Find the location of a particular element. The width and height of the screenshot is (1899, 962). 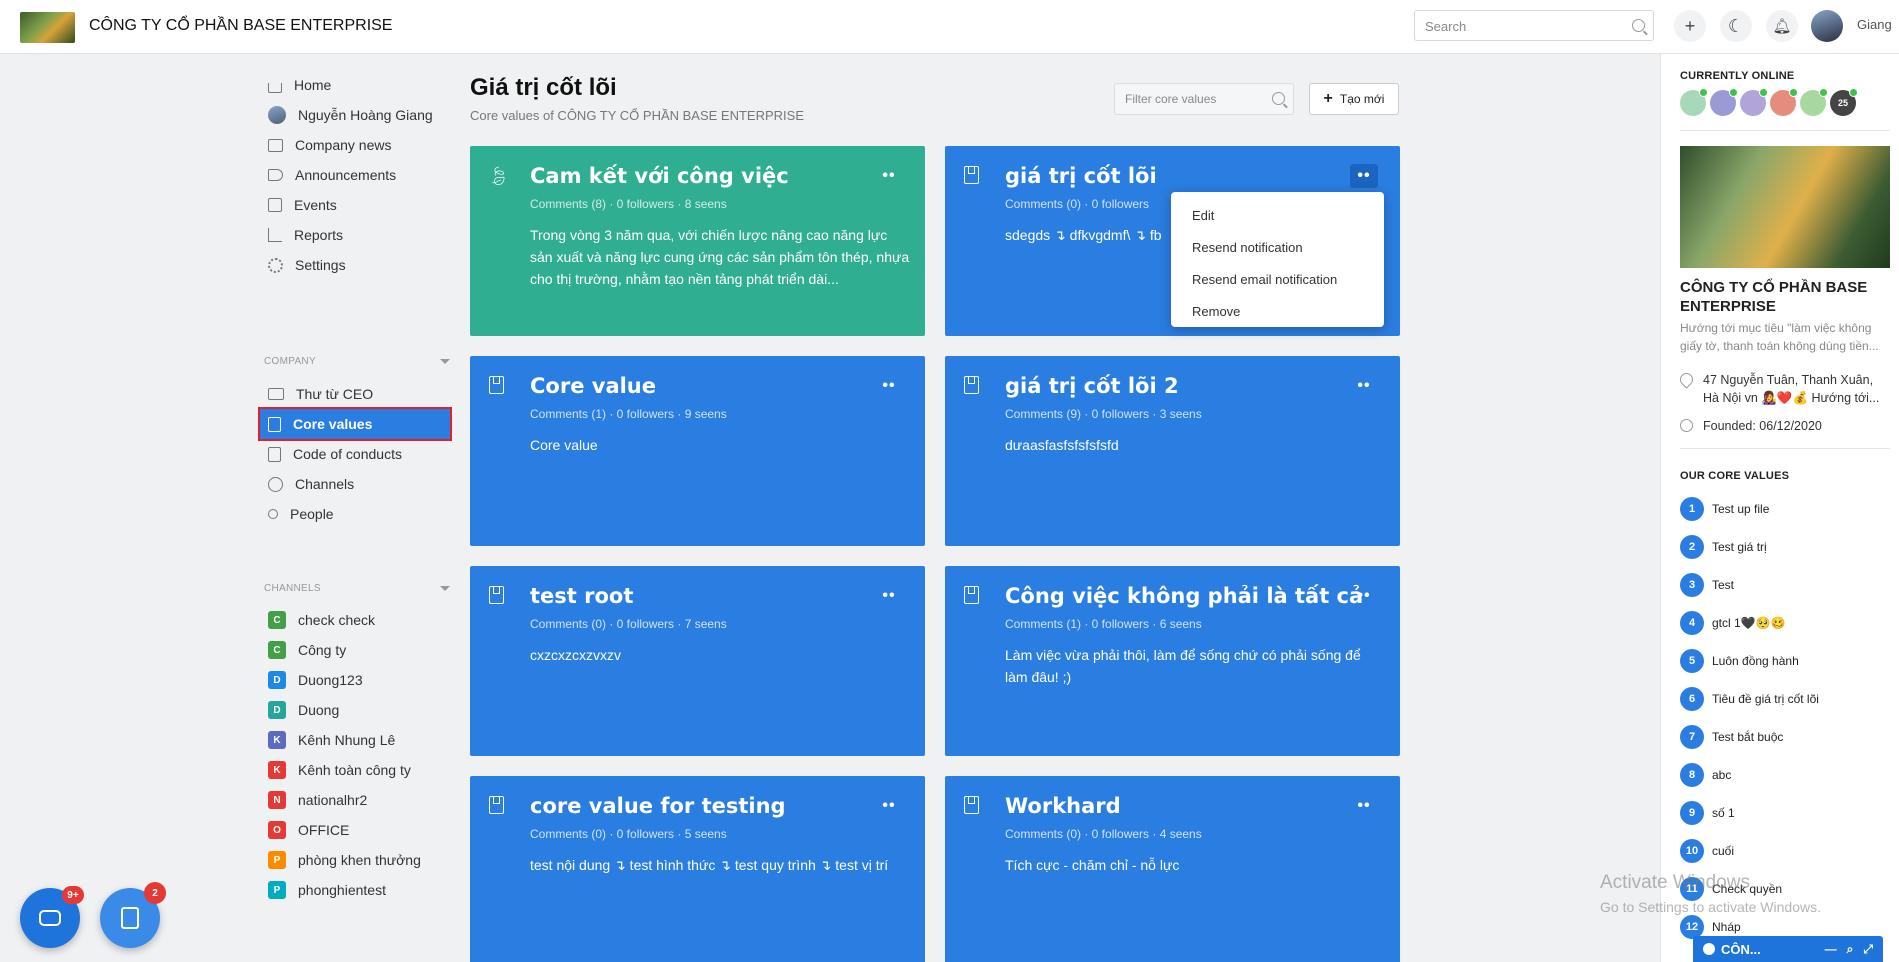

channel-item: O OFFICE is located at coordinates (355, 830).